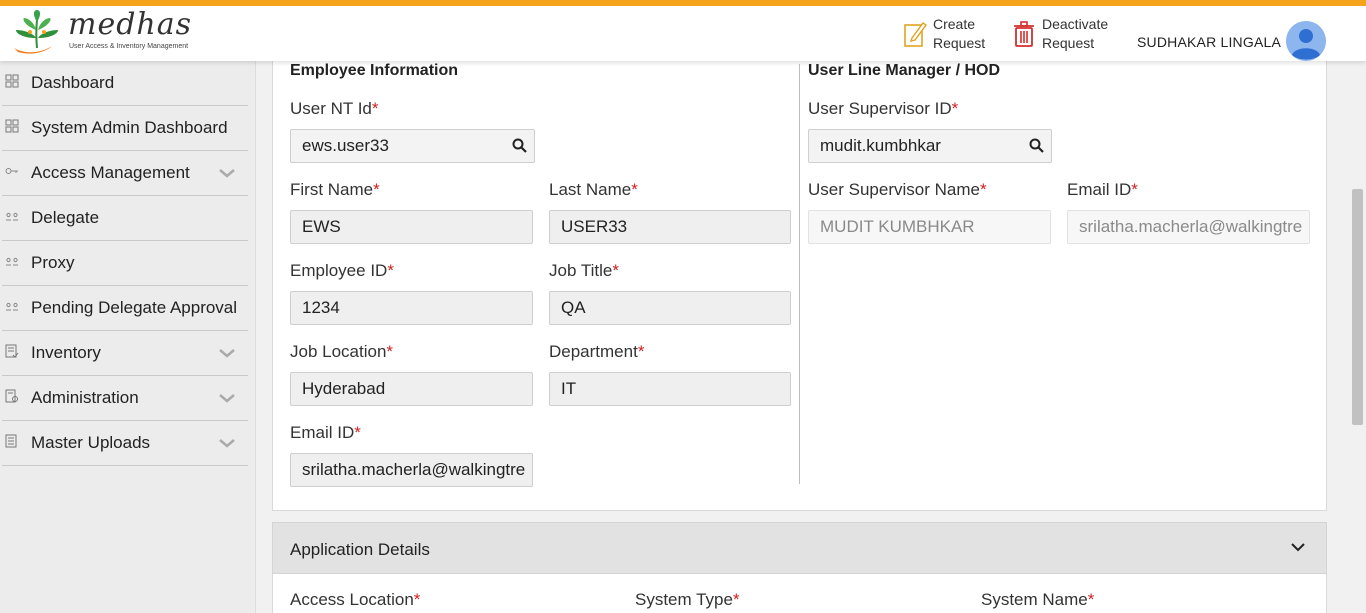 Image resolution: width=1366 pixels, height=613 pixels. Describe the element at coordinates (73, 82) in the screenshot. I see `sidebar-item-label: Dashboard` at that location.